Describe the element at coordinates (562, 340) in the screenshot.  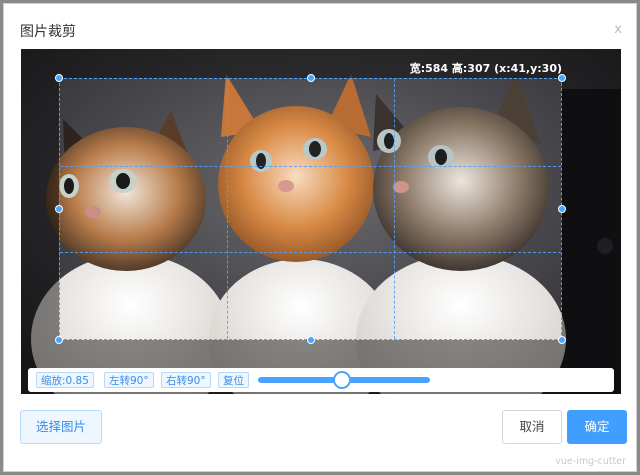
I see `resize-handle-bottom-right` at that location.